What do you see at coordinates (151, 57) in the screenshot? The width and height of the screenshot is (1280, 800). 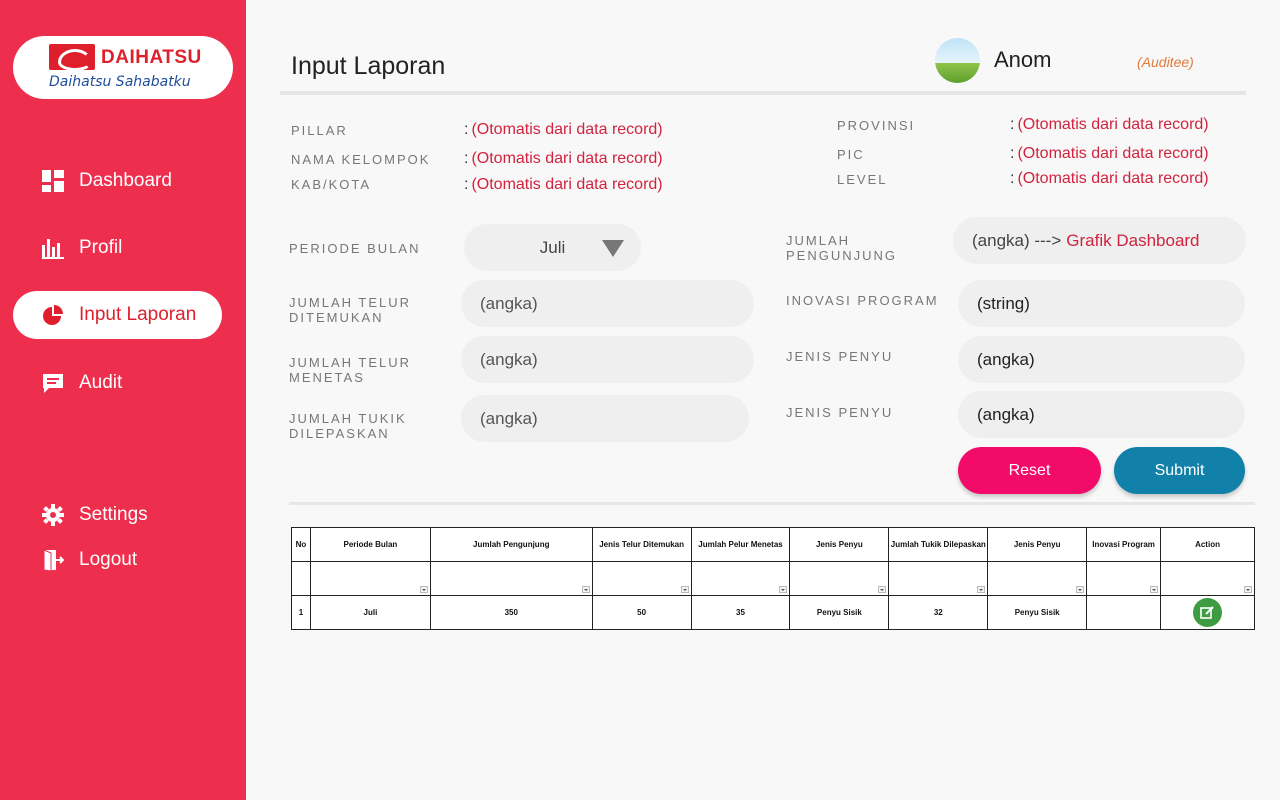 I see `brand-name: DAIHATSU` at bounding box center [151, 57].